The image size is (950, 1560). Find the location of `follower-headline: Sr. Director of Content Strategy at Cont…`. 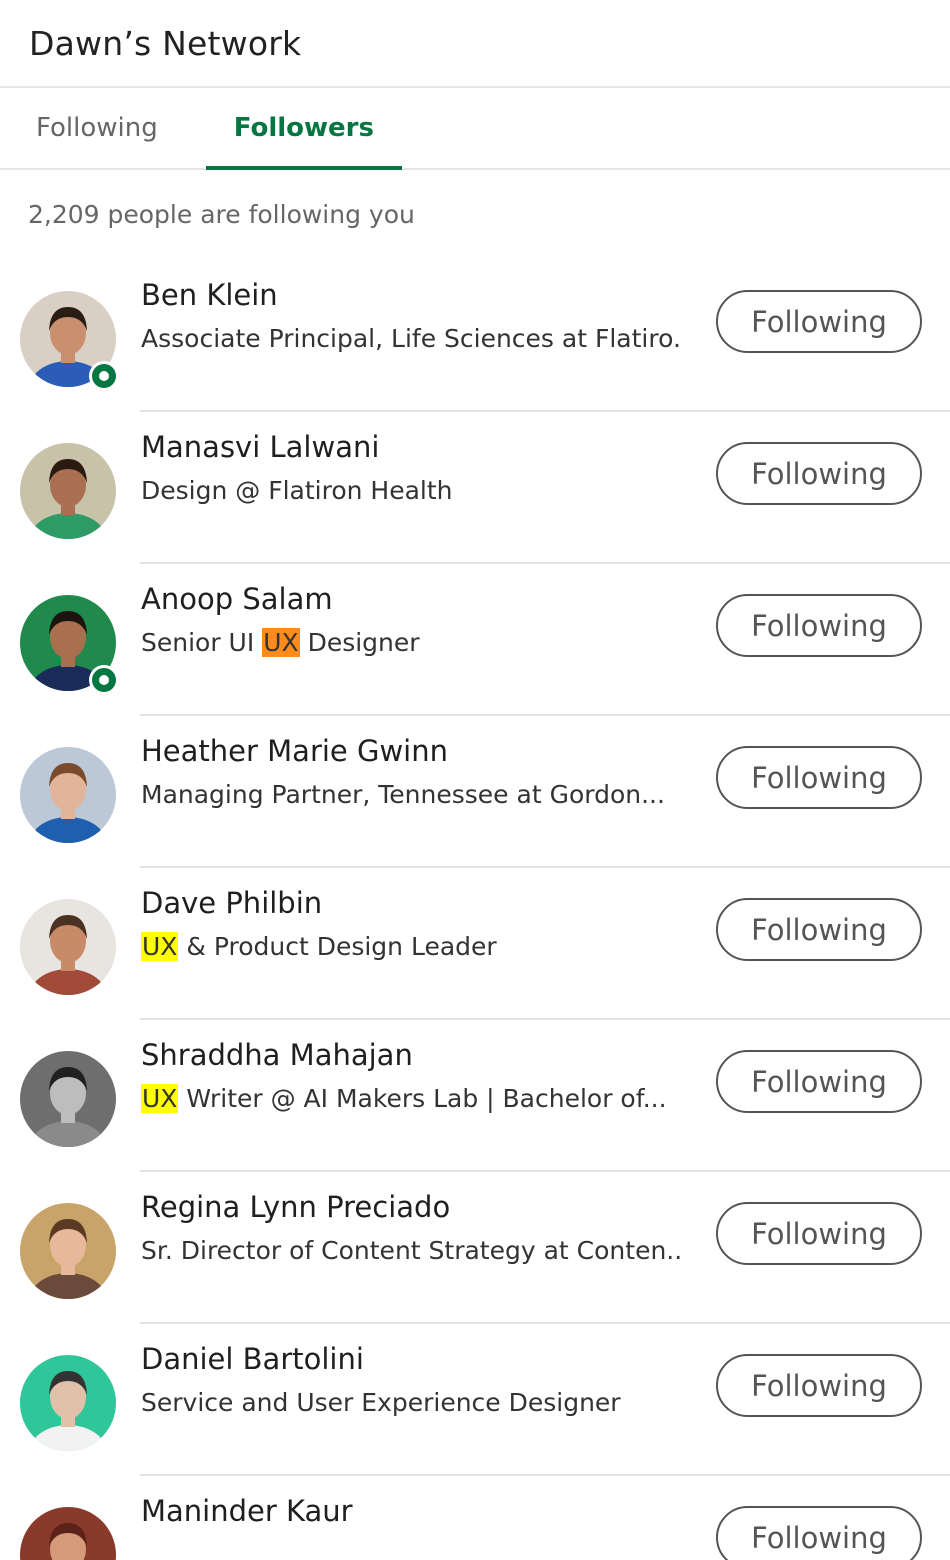

follower-headline: Sr. Director of Content Strategy at Cont… is located at coordinates (411, 1250).